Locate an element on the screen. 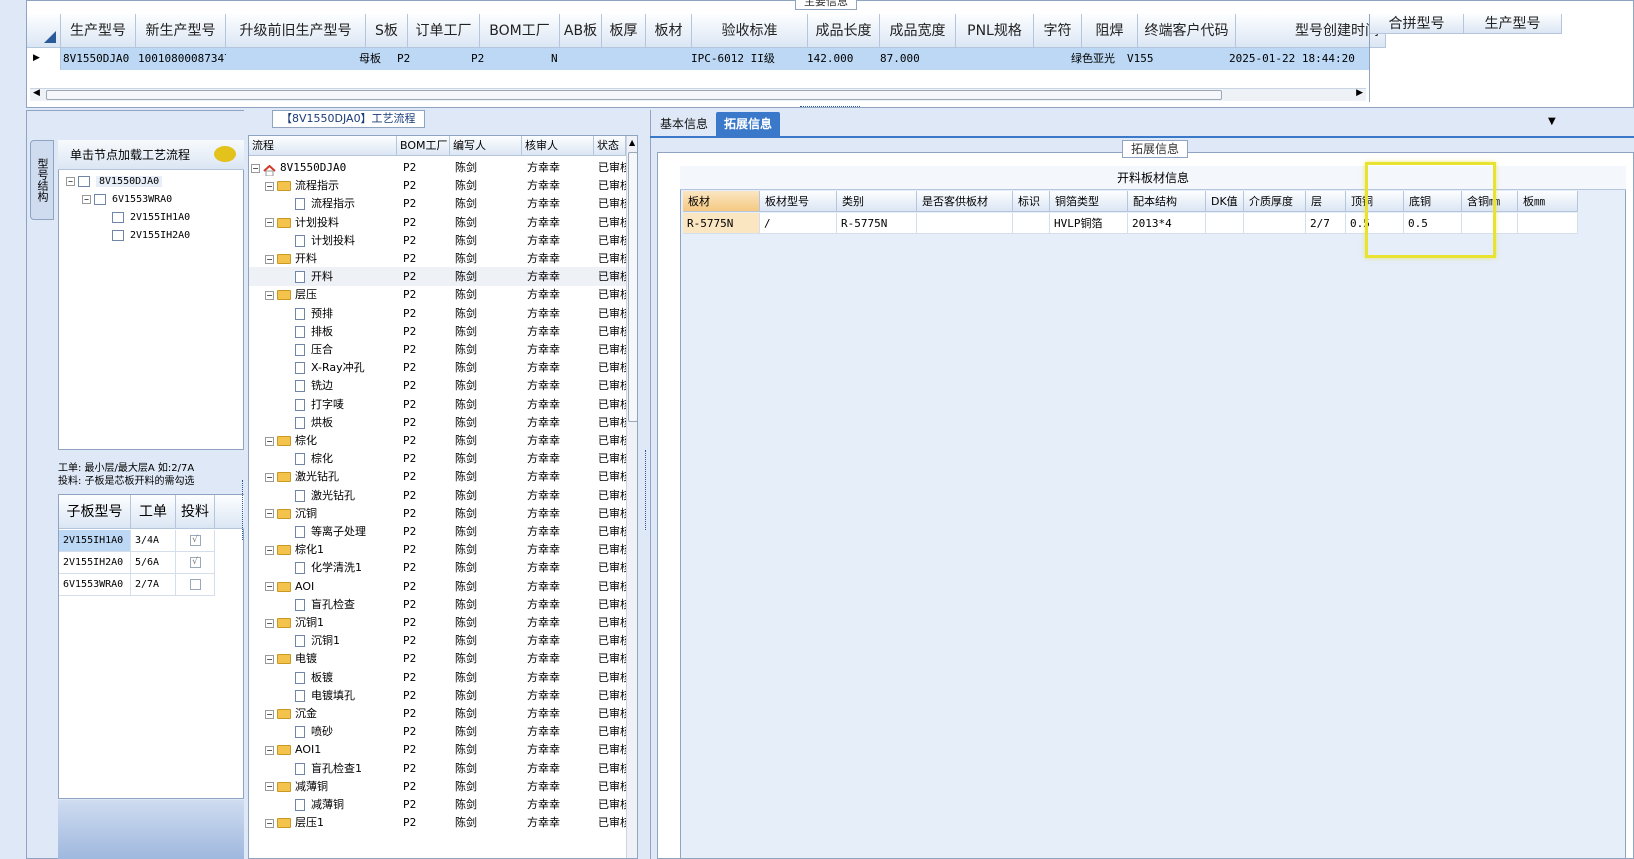 The width and height of the screenshot is (1634, 859). header-process: 流程 is located at coordinates (323, 146).